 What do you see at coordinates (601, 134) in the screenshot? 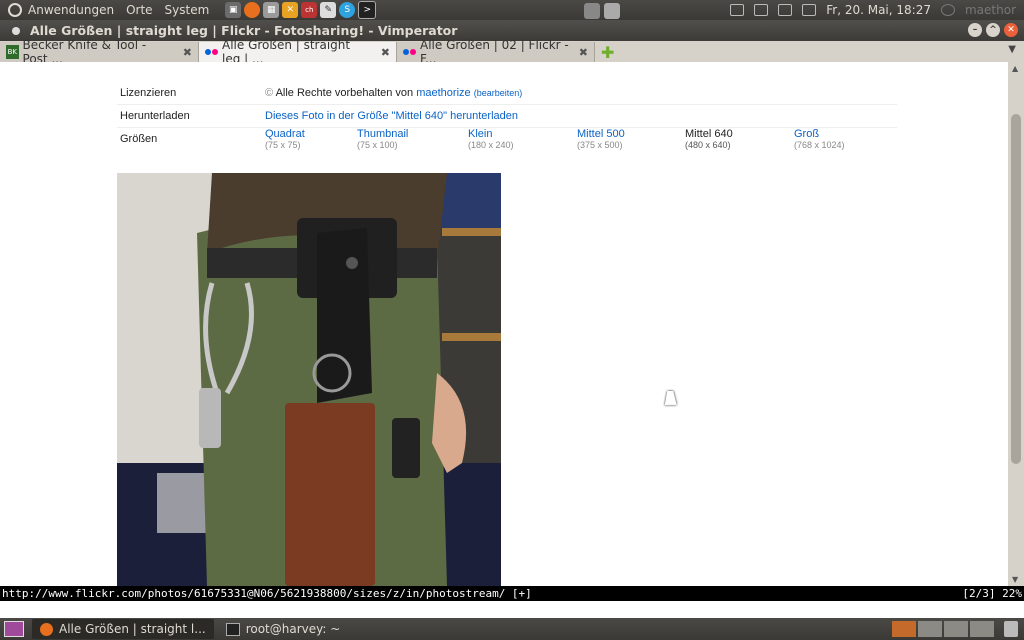
I see `size-name: Mittel 500` at bounding box center [601, 134].